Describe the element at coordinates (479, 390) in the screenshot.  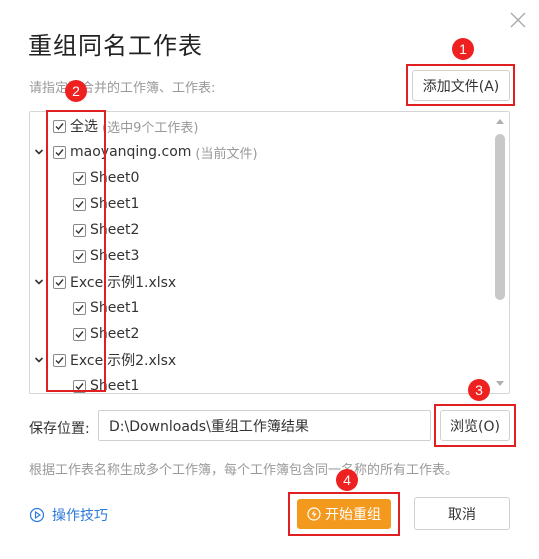
I see `annotation-badge-3: 3` at that location.